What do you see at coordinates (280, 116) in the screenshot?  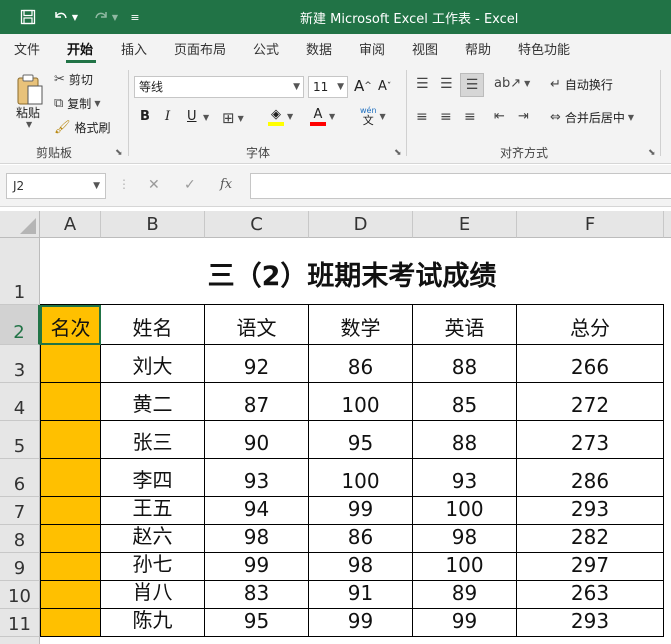 I see `fill-color-button: ◈ ▼` at bounding box center [280, 116].